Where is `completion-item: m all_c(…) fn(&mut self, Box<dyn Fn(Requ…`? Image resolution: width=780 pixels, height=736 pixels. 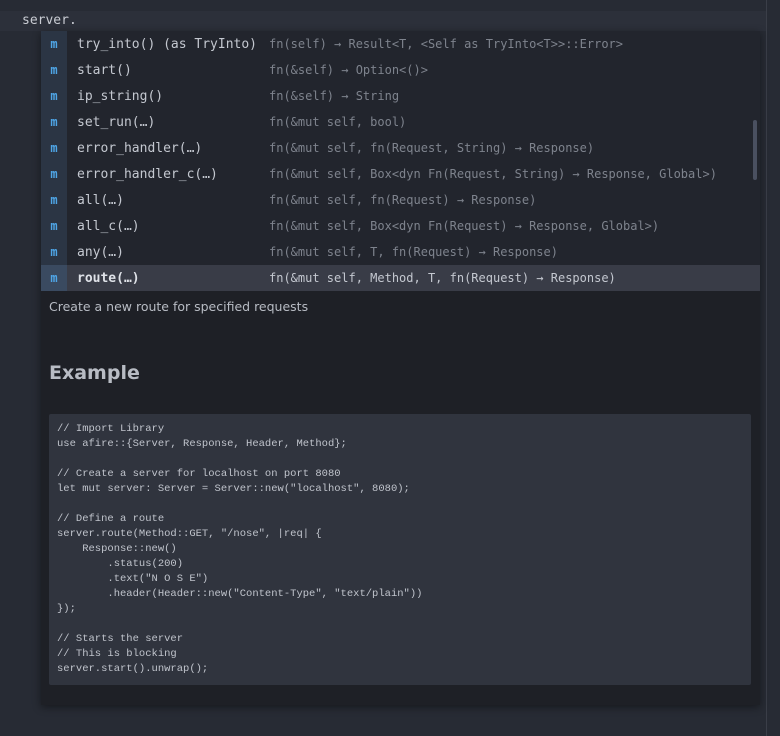 completion-item: m all_c(…) fn(&mut self, Box<dyn Fn(Requ… is located at coordinates (400, 226).